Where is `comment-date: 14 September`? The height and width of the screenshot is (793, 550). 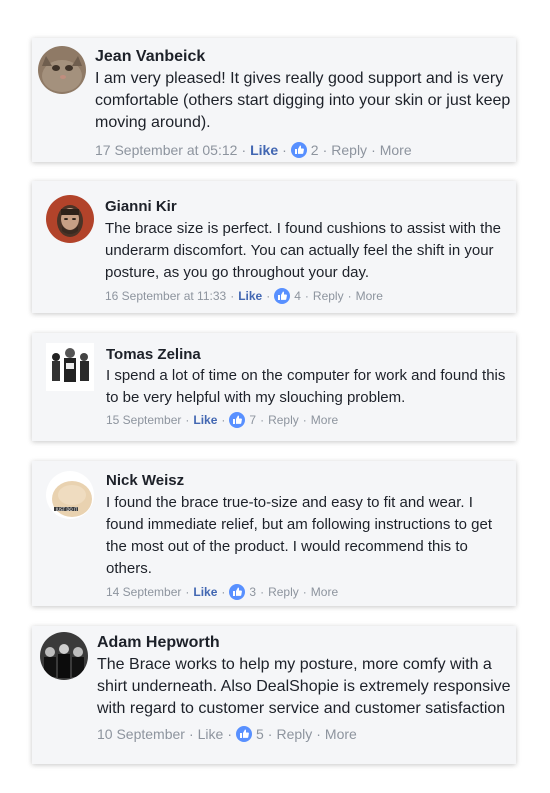 comment-date: 14 September is located at coordinates (143, 592).